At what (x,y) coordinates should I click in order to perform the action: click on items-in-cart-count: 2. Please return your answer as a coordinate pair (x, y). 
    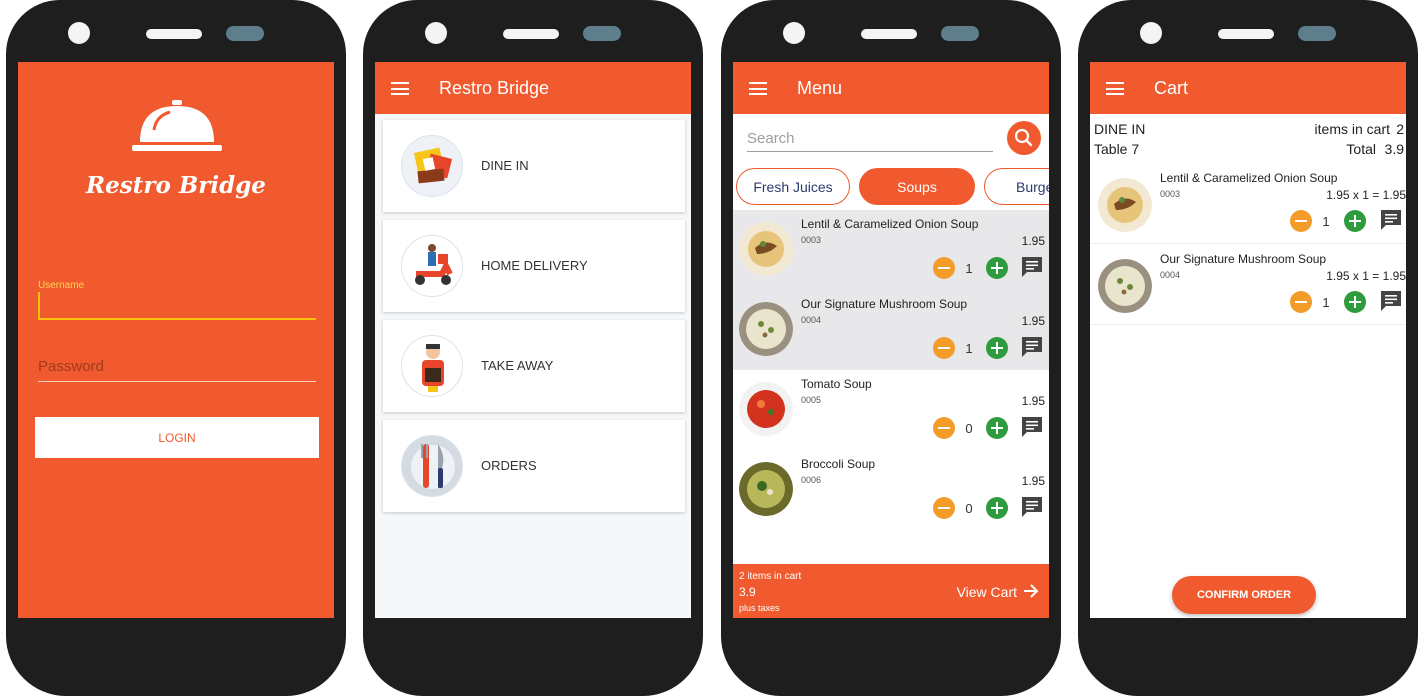
    Looking at the image, I should click on (1400, 129).